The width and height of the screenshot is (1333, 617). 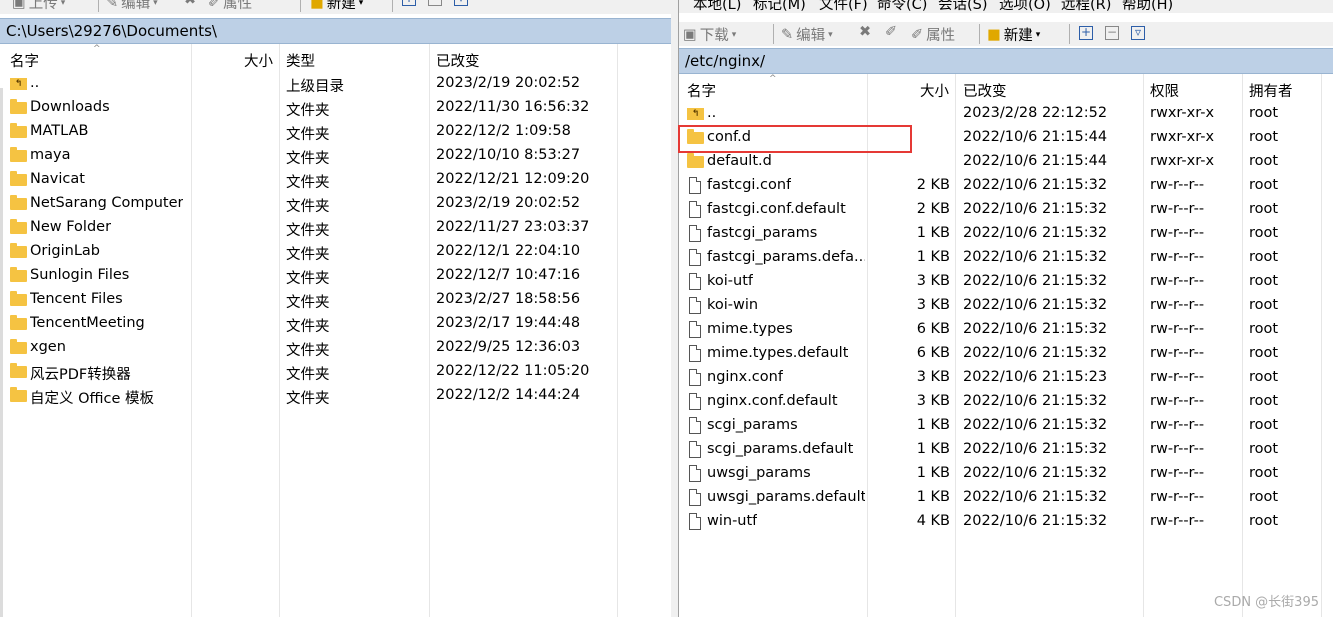 What do you see at coordinates (933, 34) in the screenshot?
I see `remote-properties-button: ✐ 属性` at bounding box center [933, 34].